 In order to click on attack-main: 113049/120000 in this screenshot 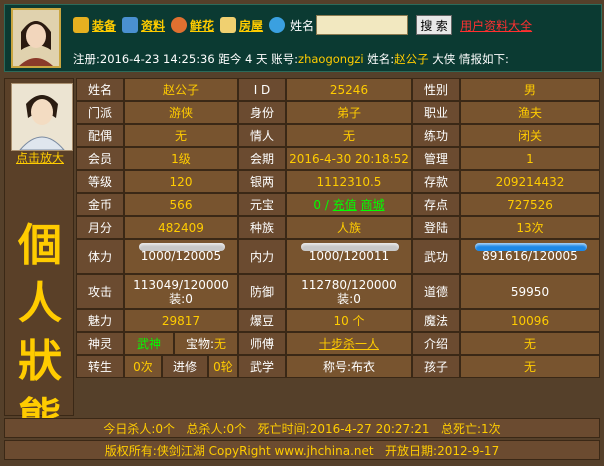, I will do `click(181, 285)`.